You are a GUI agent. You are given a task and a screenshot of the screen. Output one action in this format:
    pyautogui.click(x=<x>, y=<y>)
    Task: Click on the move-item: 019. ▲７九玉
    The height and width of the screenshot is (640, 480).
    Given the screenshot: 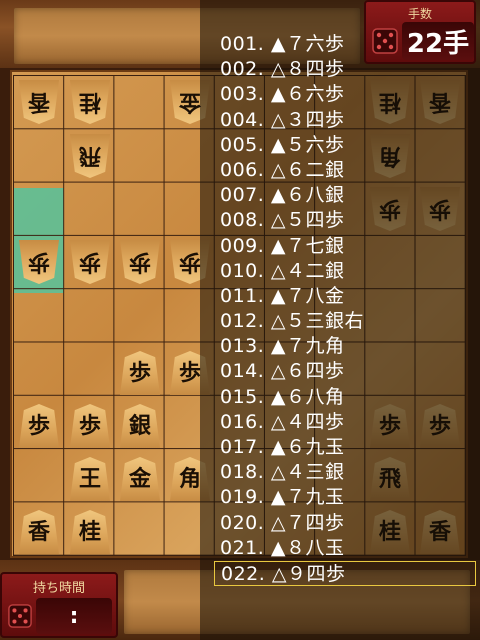 What is the action you would take?
    pyautogui.click(x=345, y=497)
    